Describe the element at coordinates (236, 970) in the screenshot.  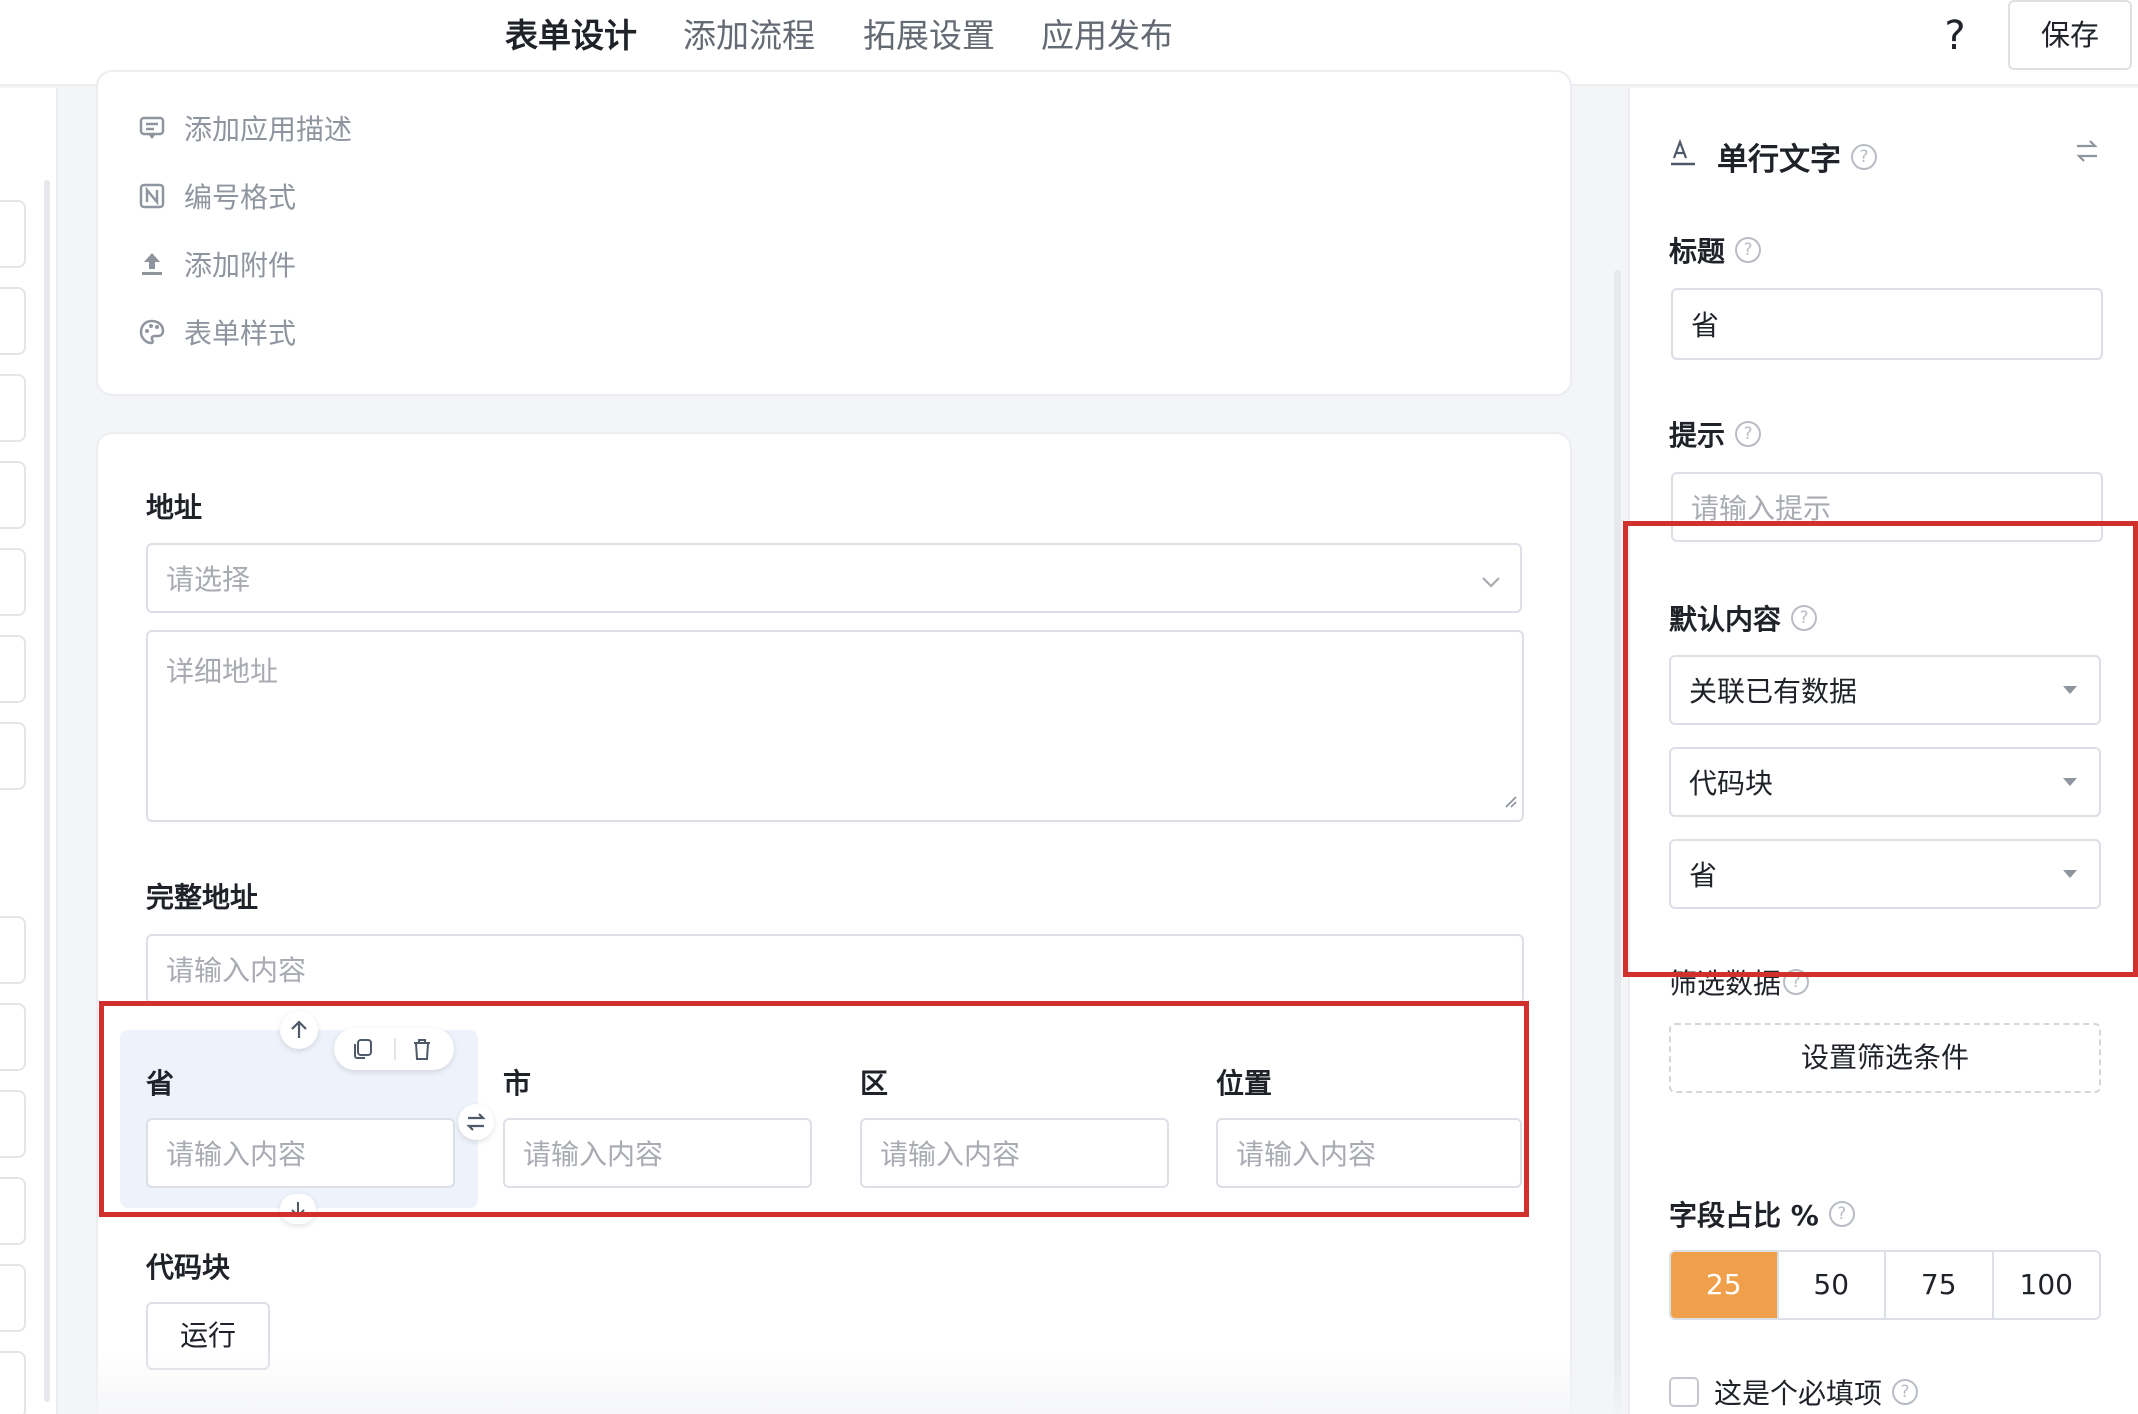
I see `full-address-placeholder: 请输入内容` at that location.